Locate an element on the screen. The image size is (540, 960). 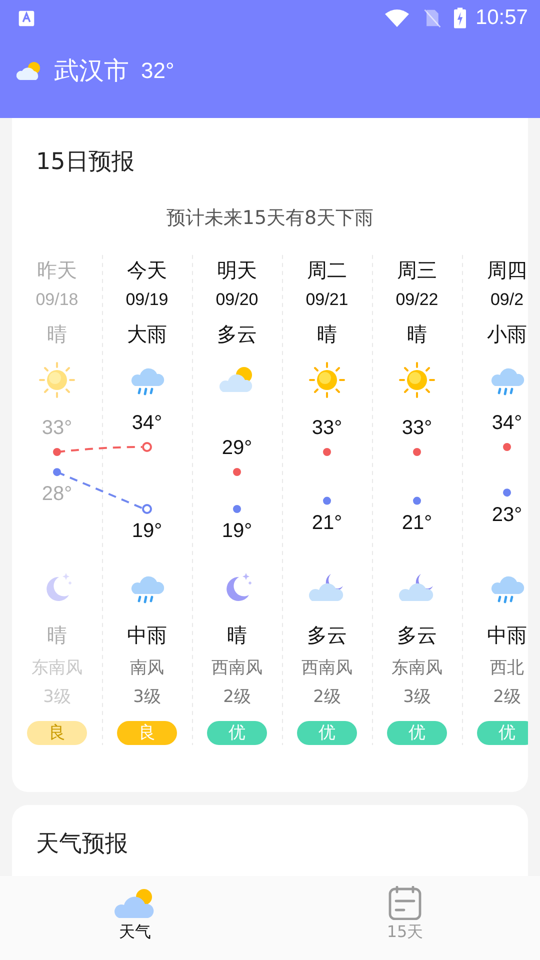
day-name: 周二 is located at coordinates (327, 270).